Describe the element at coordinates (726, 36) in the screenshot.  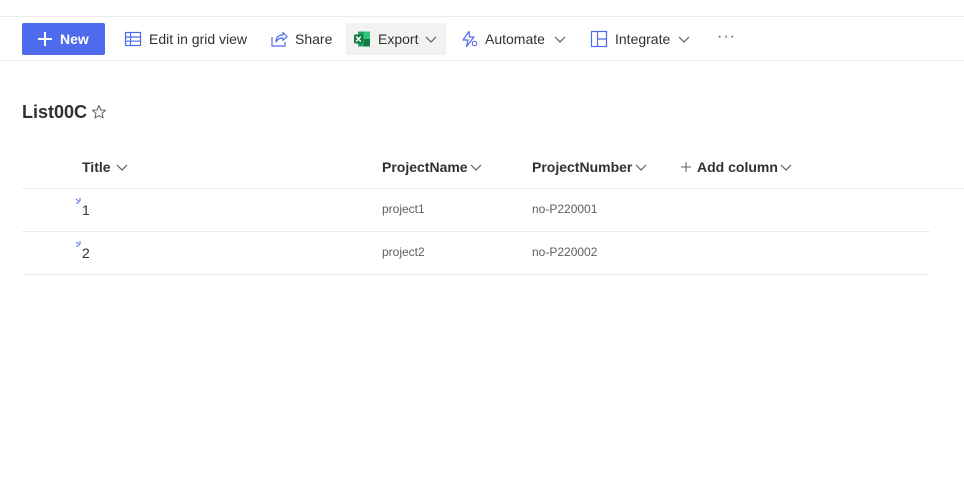
I see `more-icon: ···` at that location.